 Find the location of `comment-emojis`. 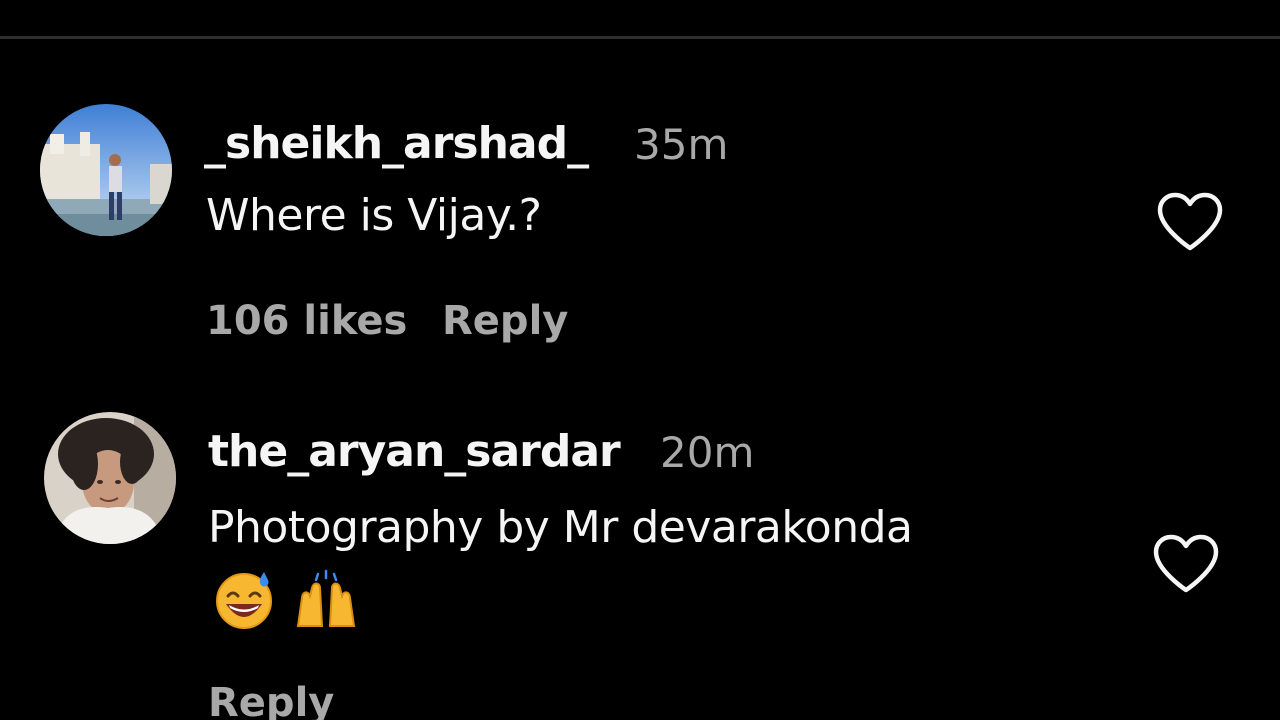

comment-emojis is located at coordinates (294, 599).